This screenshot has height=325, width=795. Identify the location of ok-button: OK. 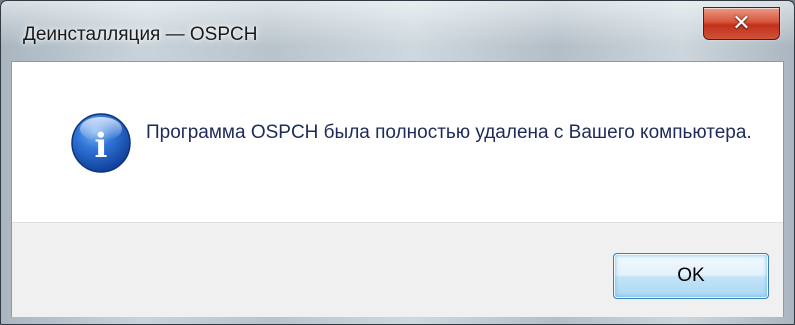
(691, 276).